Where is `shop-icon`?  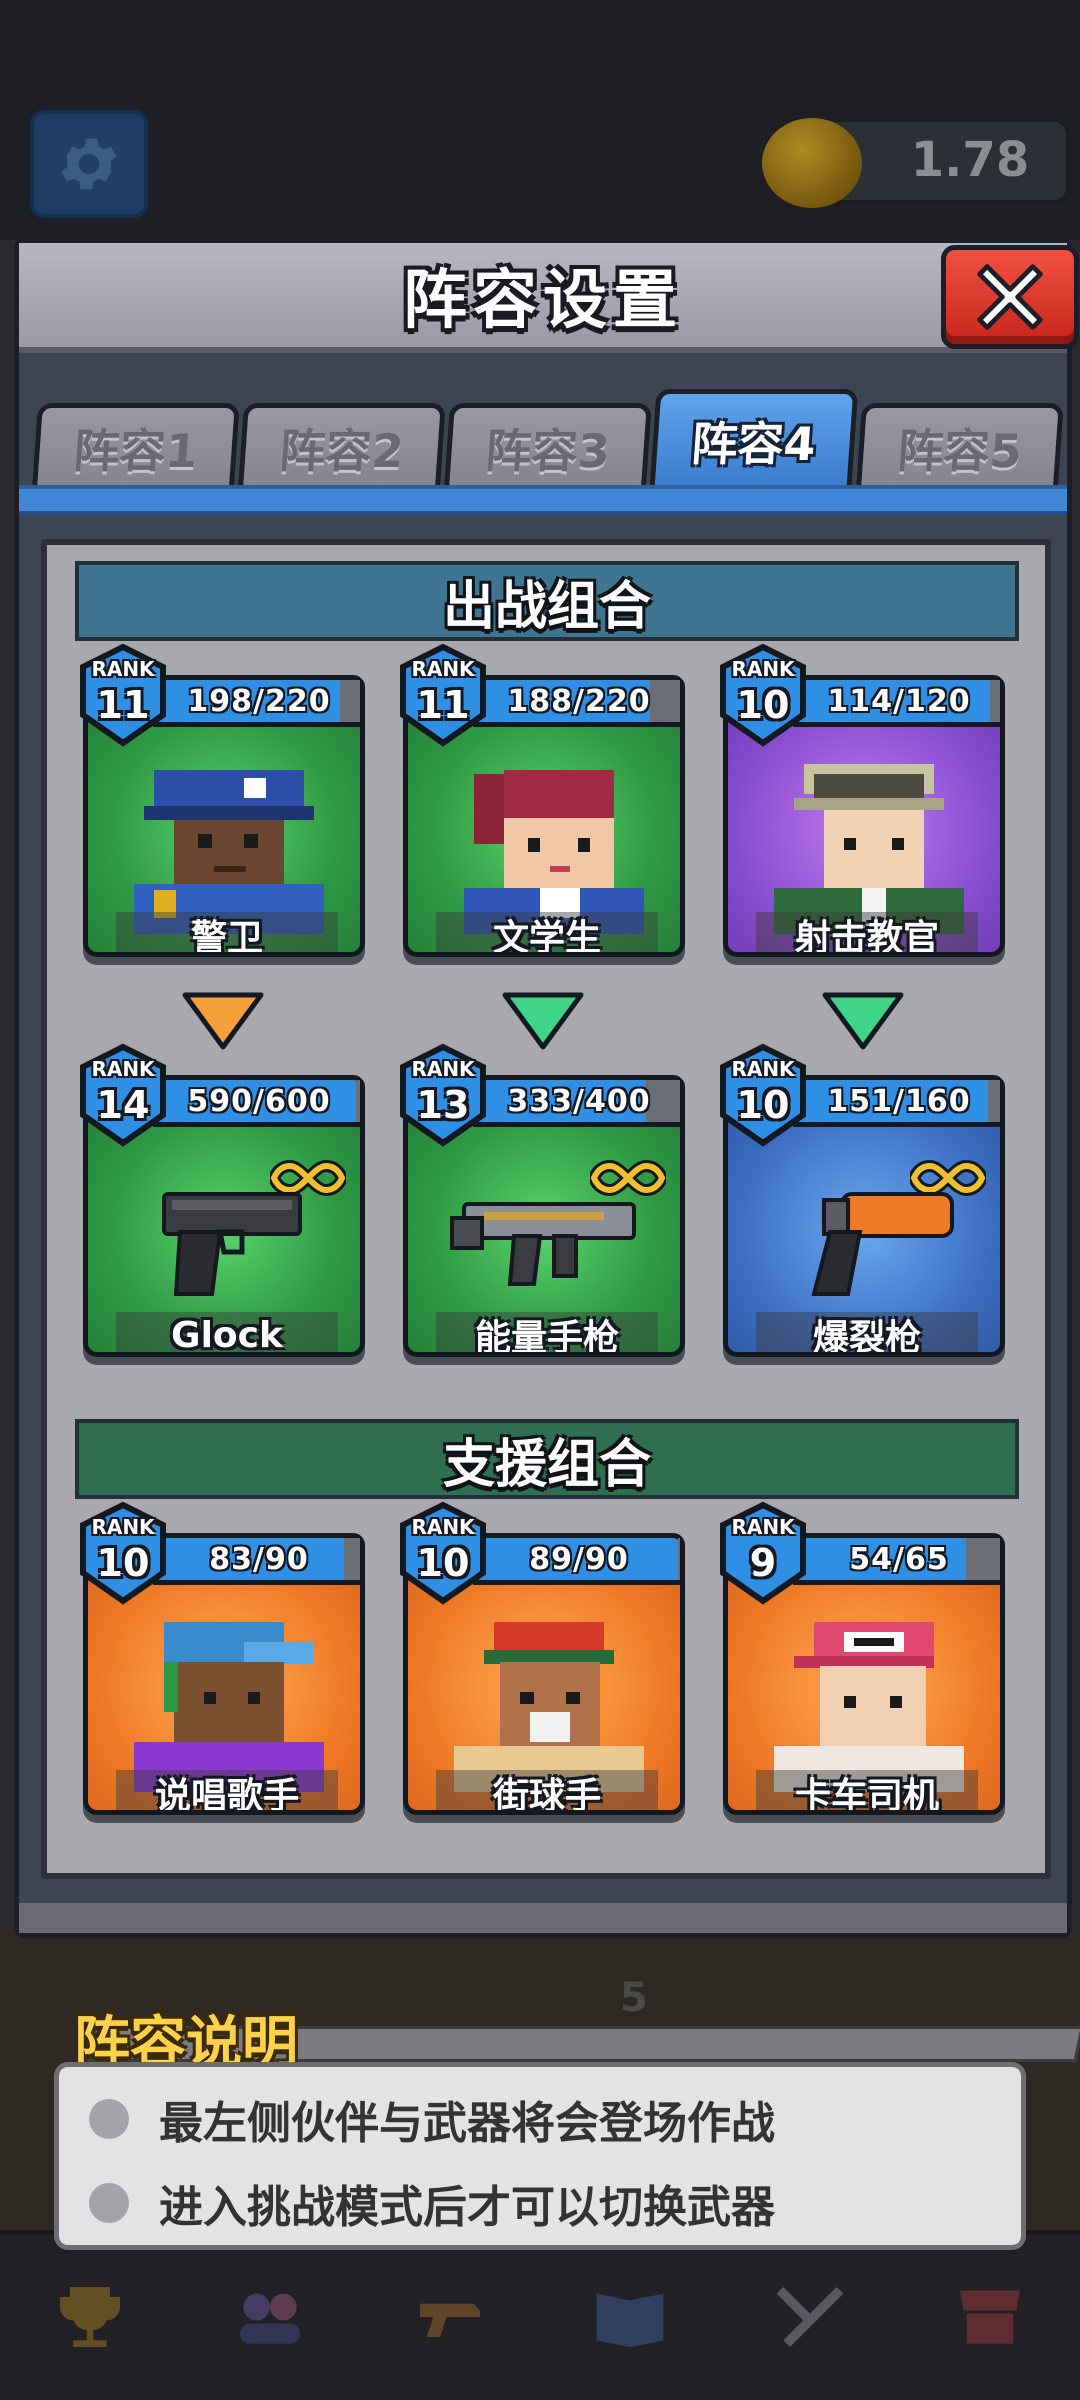 shop-icon is located at coordinates (990, 2317).